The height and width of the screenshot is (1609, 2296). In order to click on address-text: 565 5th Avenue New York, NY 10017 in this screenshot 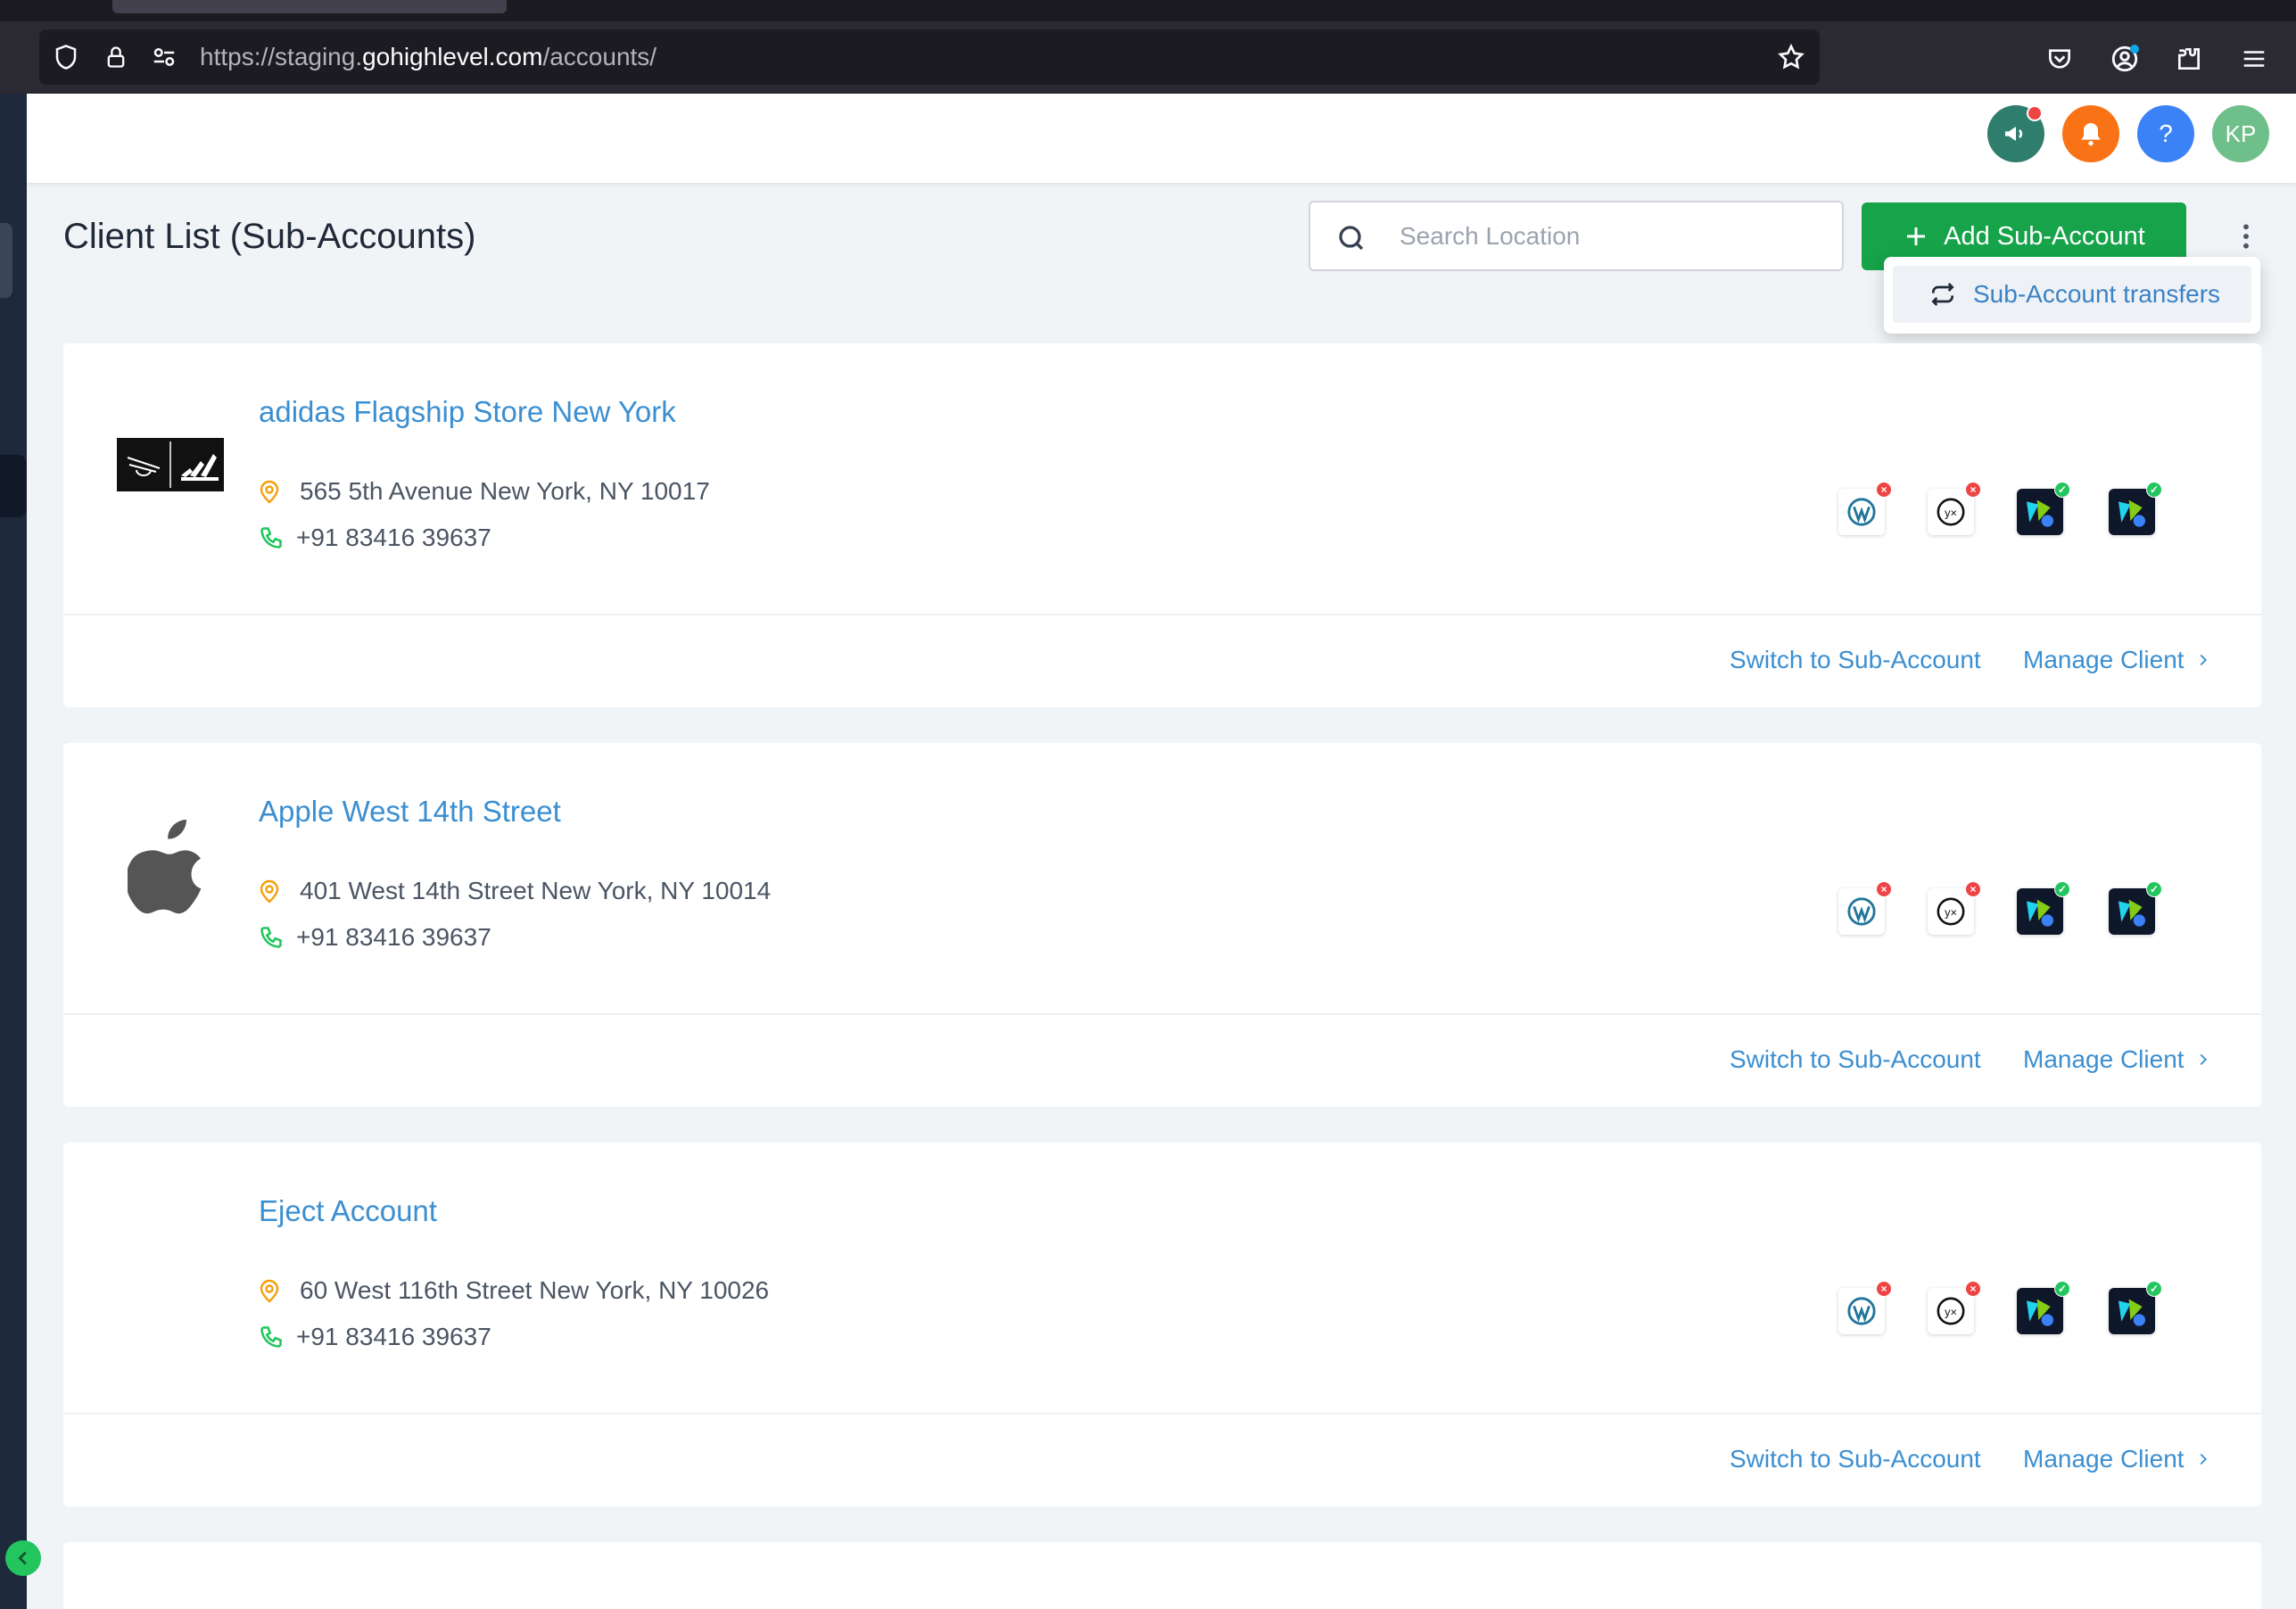, I will do `click(505, 491)`.